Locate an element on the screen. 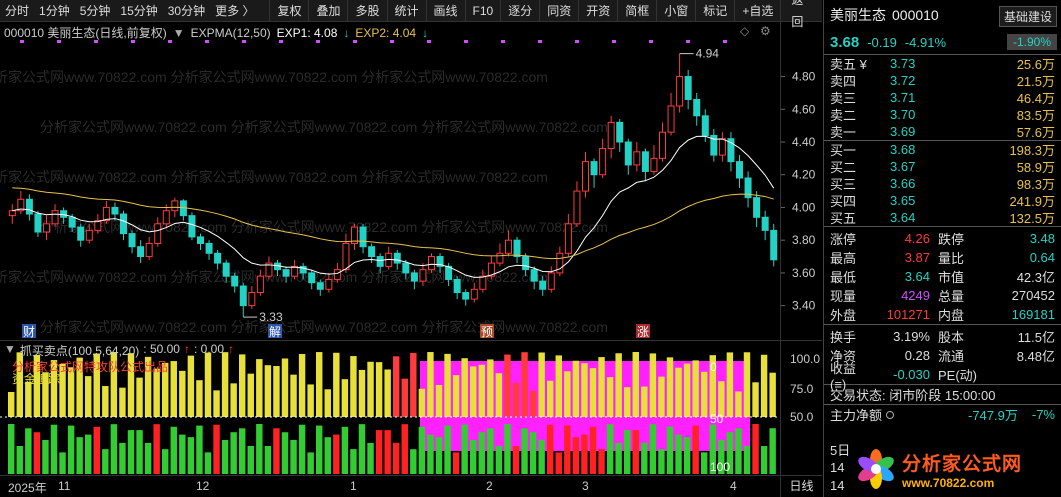  period-tab-5min: 5分钟 is located at coordinates (95, 11).